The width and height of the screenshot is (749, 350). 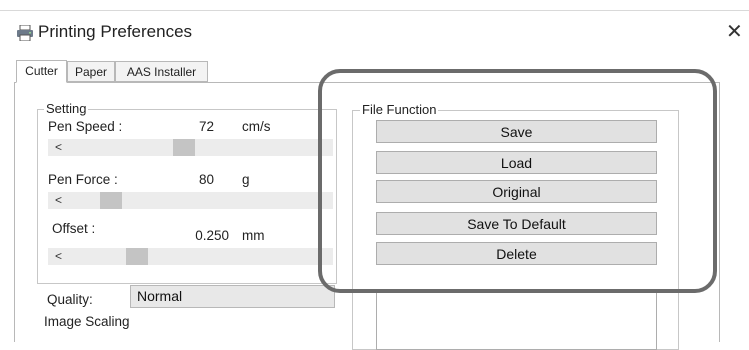 What do you see at coordinates (190, 200) in the screenshot?
I see `pen-force-slider: <` at bounding box center [190, 200].